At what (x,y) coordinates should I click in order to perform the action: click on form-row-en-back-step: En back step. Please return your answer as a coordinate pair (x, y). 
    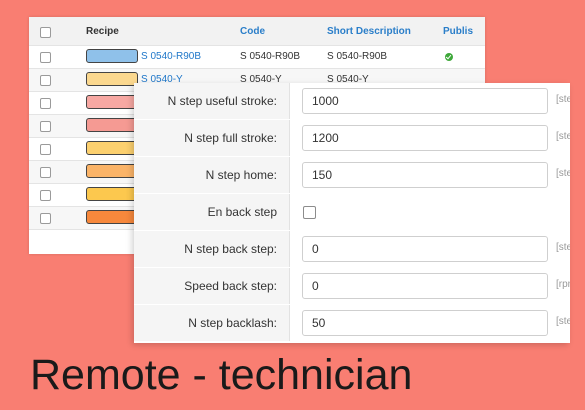
    Looking at the image, I should click on (352, 212).